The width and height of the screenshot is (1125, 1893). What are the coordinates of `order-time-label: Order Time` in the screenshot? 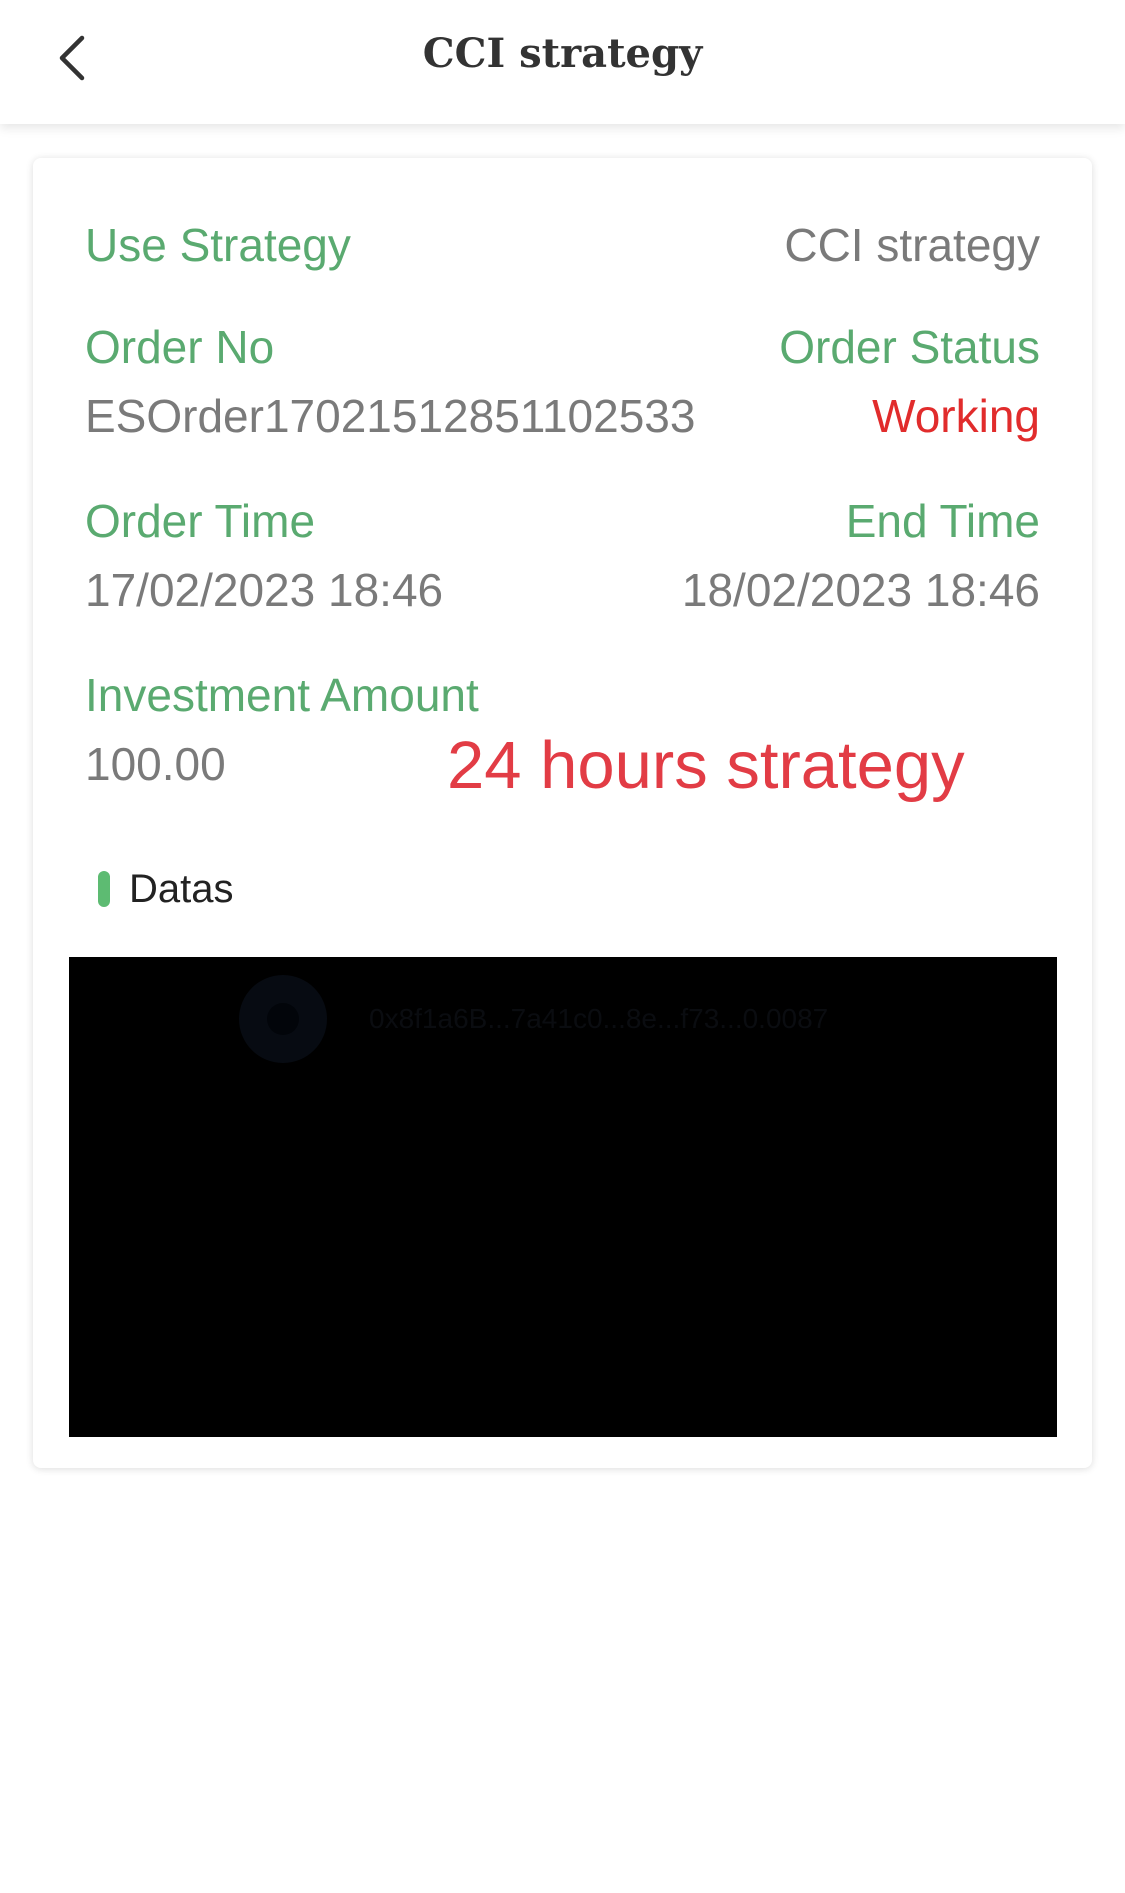 It's located at (200, 521).